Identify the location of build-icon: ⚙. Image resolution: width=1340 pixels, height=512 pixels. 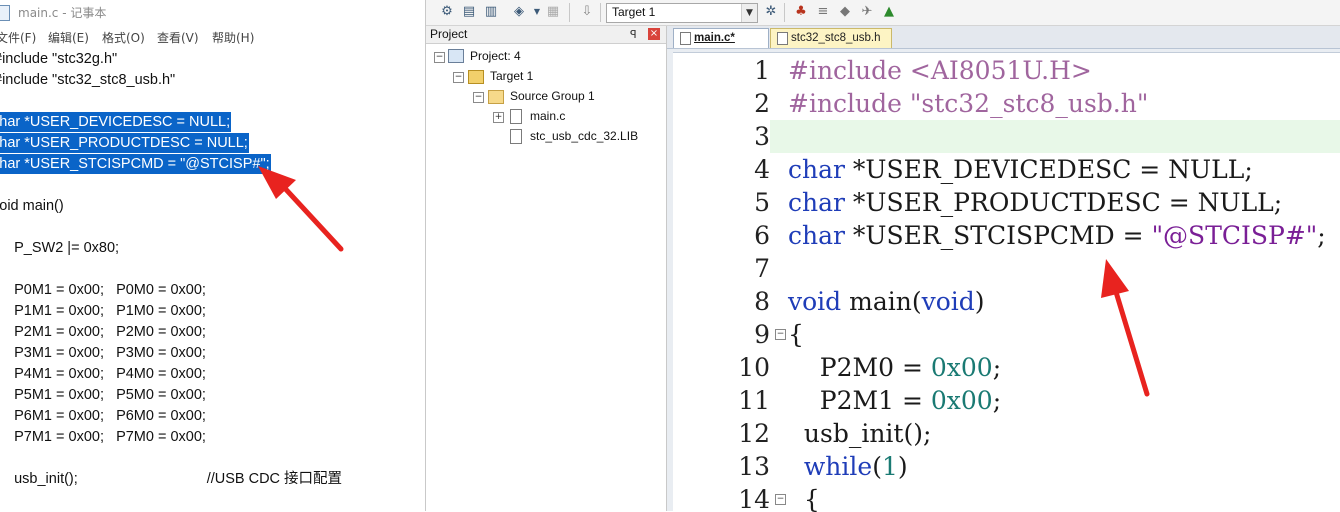
(447, 12).